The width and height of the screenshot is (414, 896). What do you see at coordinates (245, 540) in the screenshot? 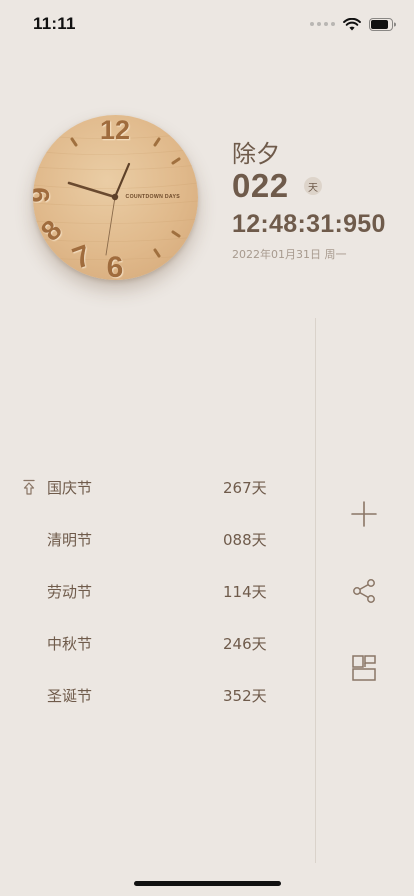
I see `holiday-days: 088天` at bounding box center [245, 540].